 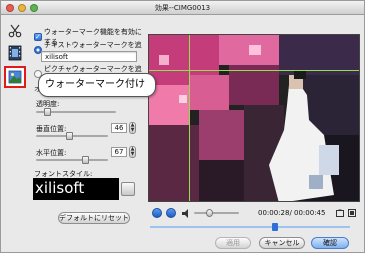 What do you see at coordinates (132, 128) in the screenshot?
I see `vertical-position-stepper: ▲ ▼` at bounding box center [132, 128].